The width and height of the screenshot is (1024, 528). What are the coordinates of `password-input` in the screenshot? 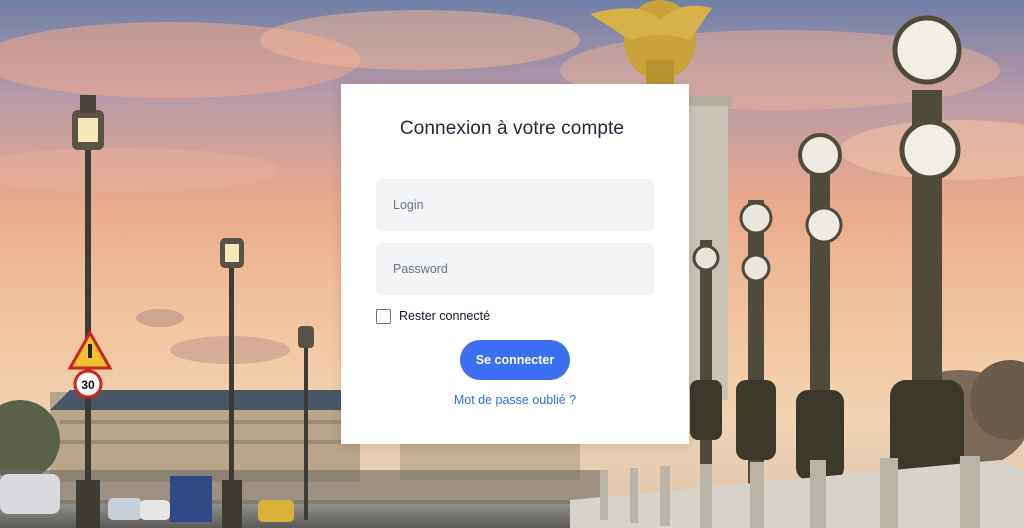 It's located at (515, 269).